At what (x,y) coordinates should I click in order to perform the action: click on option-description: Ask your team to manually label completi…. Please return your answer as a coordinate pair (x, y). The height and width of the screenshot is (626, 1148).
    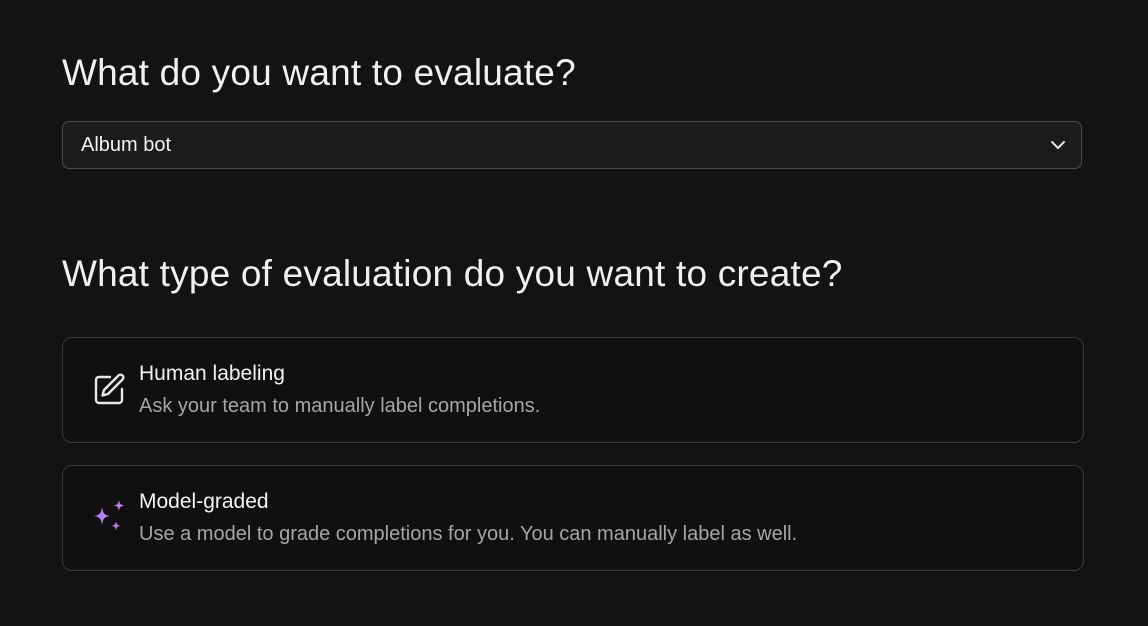
    Looking at the image, I should click on (340, 406).